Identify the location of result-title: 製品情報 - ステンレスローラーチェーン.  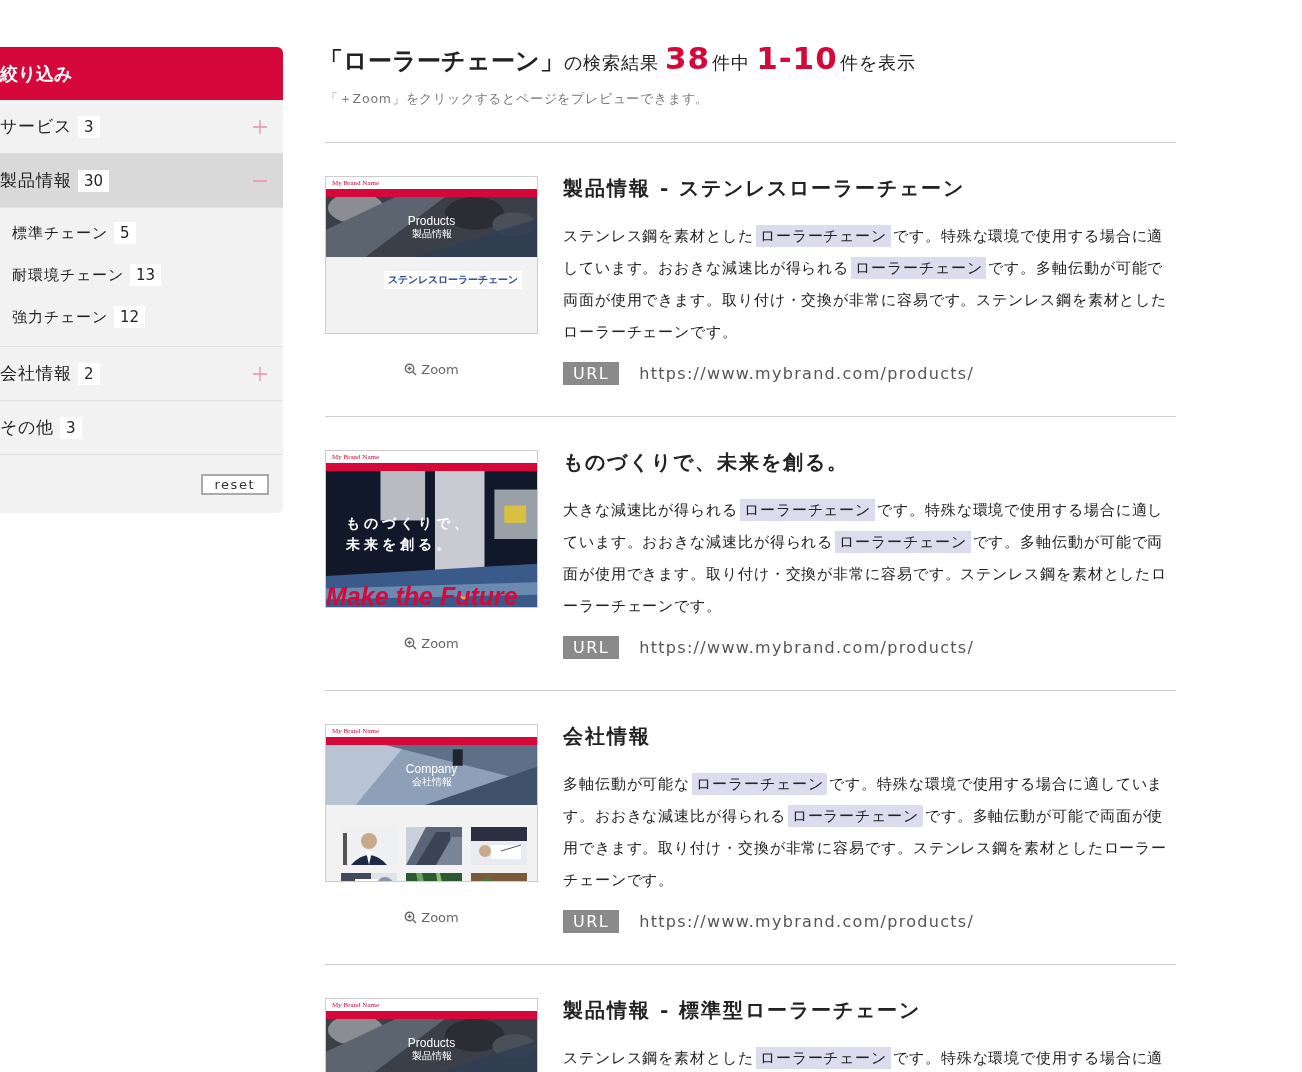
(869, 188).